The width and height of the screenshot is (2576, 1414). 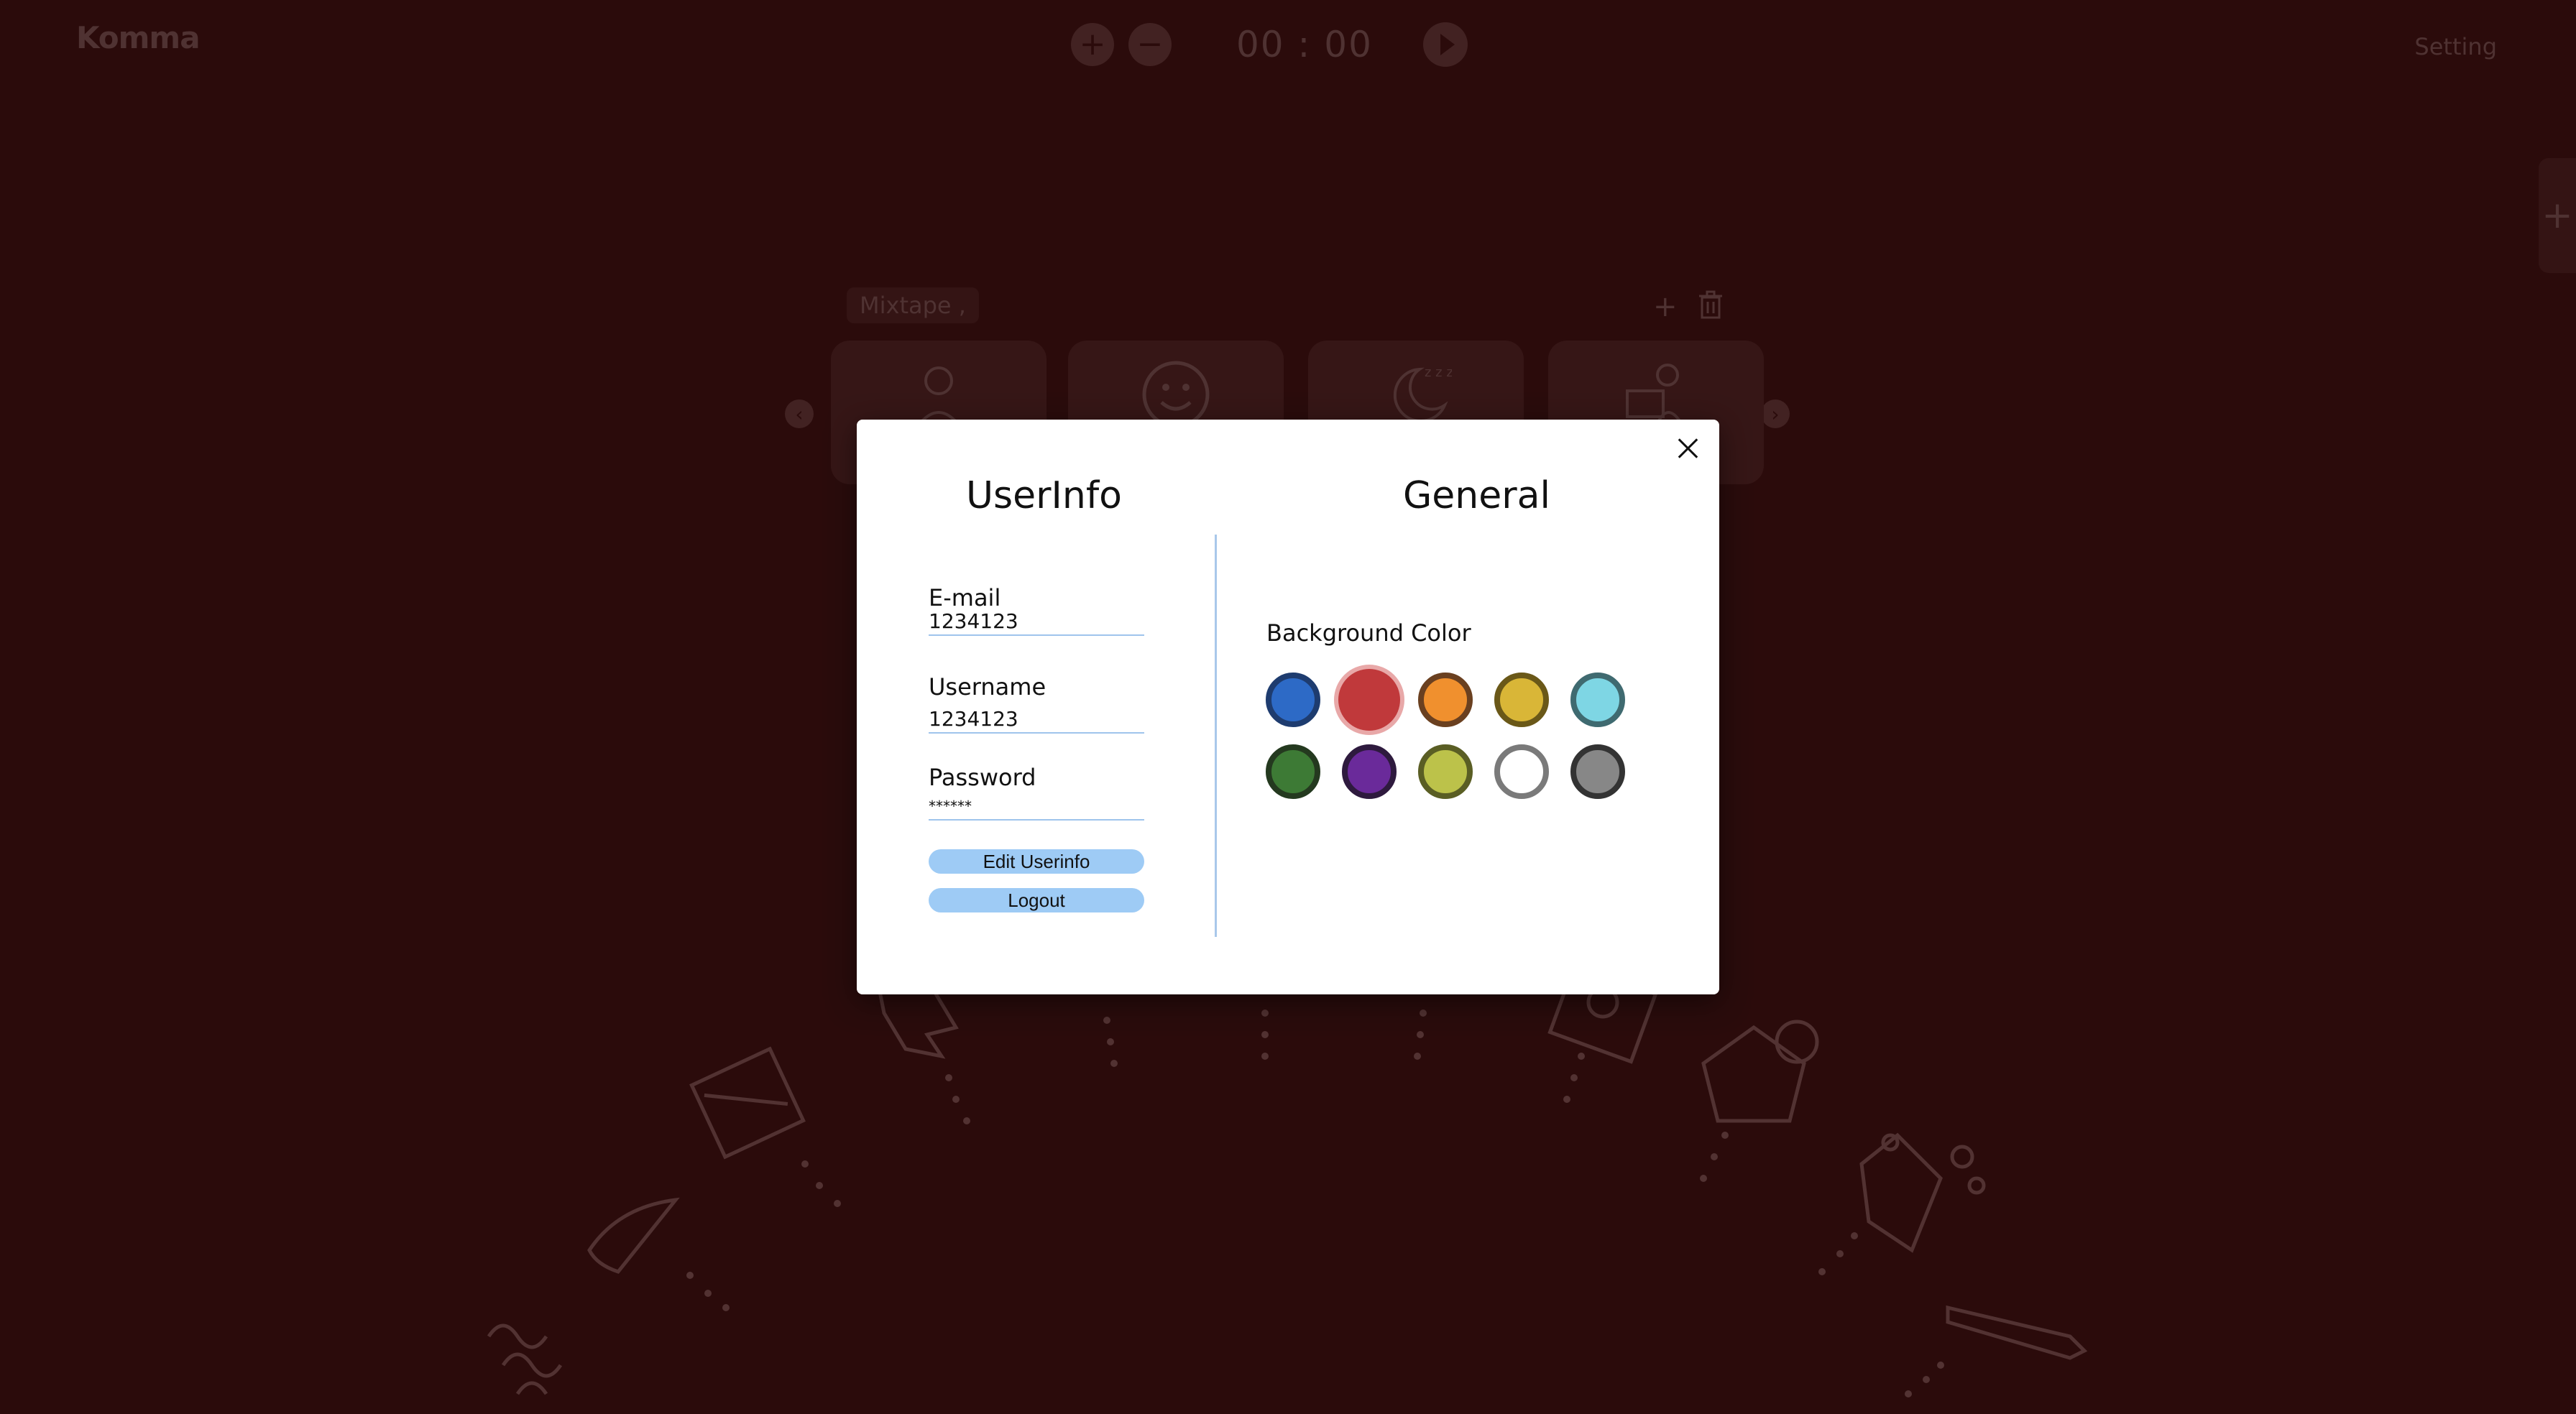 I want to click on edit-userinfo-button: Edit Userinfo, so click(x=1036, y=862).